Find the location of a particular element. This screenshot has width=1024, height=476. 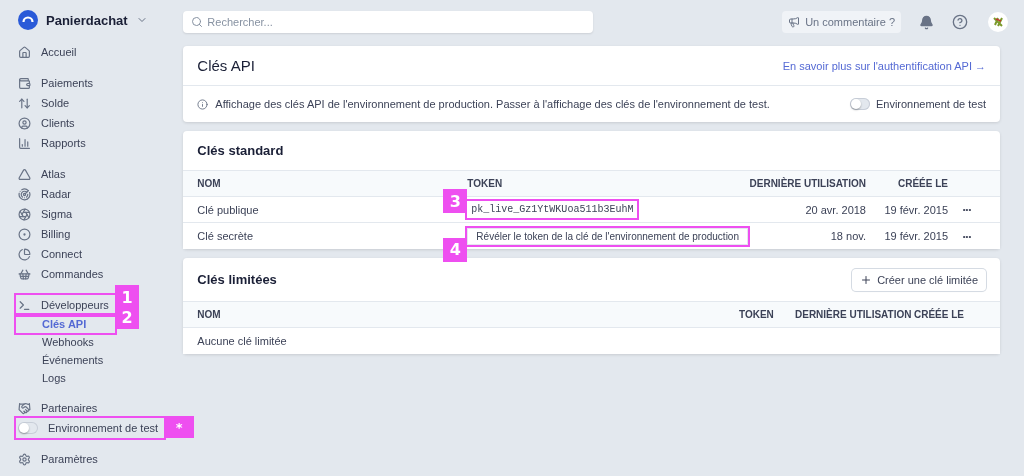

sidebar-item: Logs is located at coordinates (42, 378).